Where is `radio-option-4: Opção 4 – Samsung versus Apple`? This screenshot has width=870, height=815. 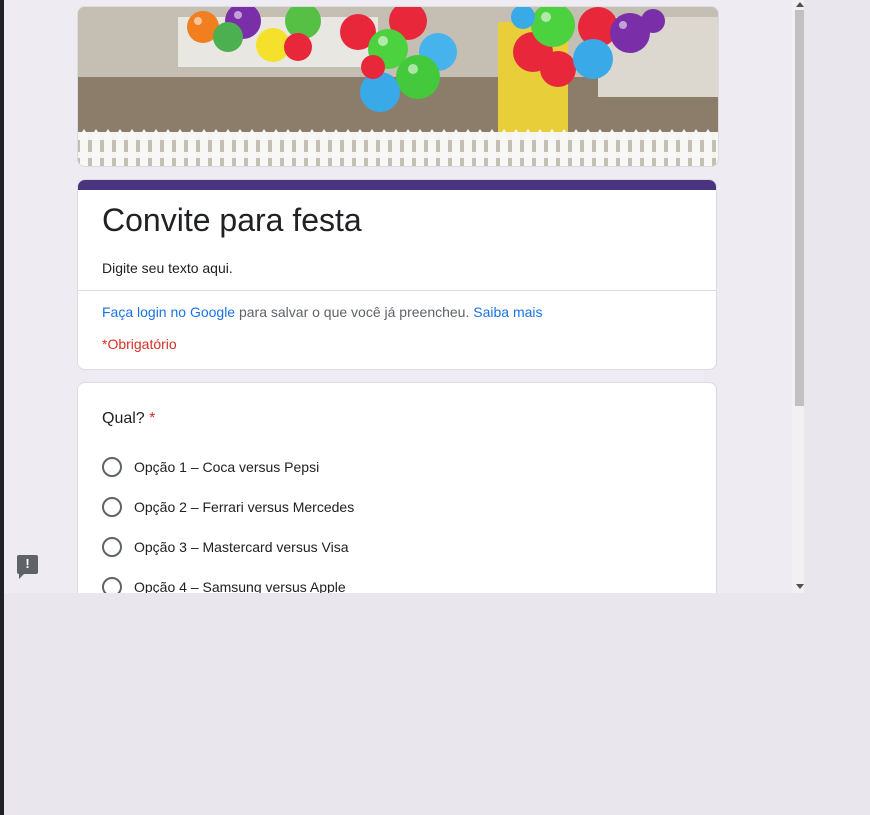 radio-option-4: Opção 4 – Samsung versus Apple is located at coordinates (224, 584).